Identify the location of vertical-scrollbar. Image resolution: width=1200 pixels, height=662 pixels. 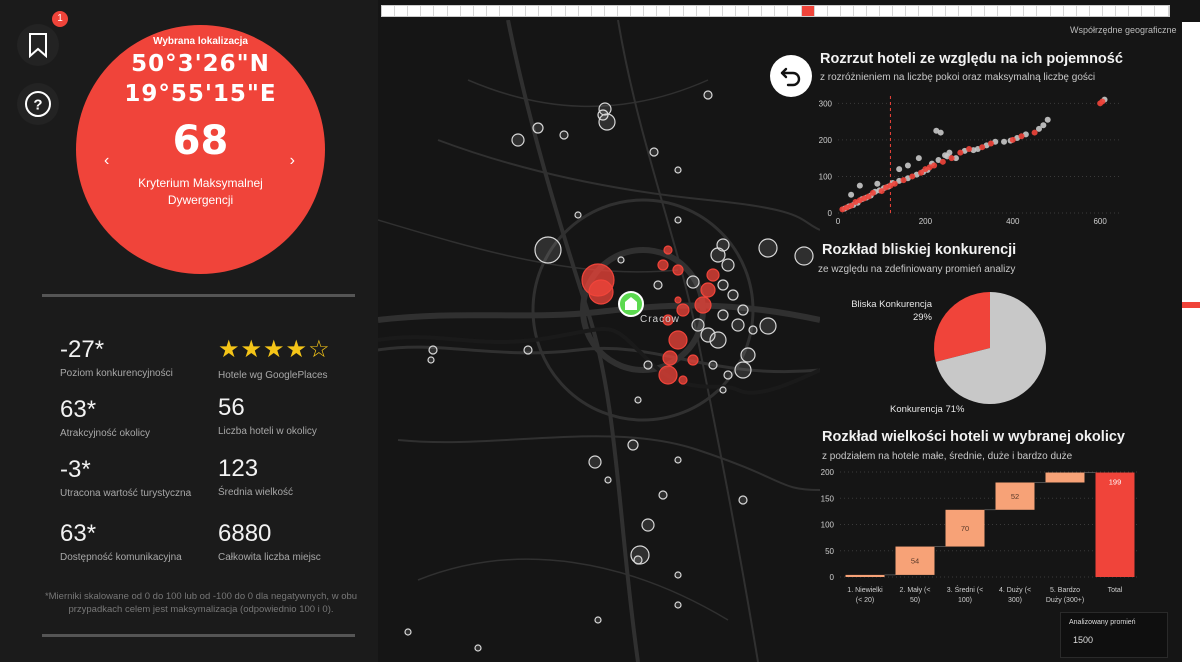
(1191, 342).